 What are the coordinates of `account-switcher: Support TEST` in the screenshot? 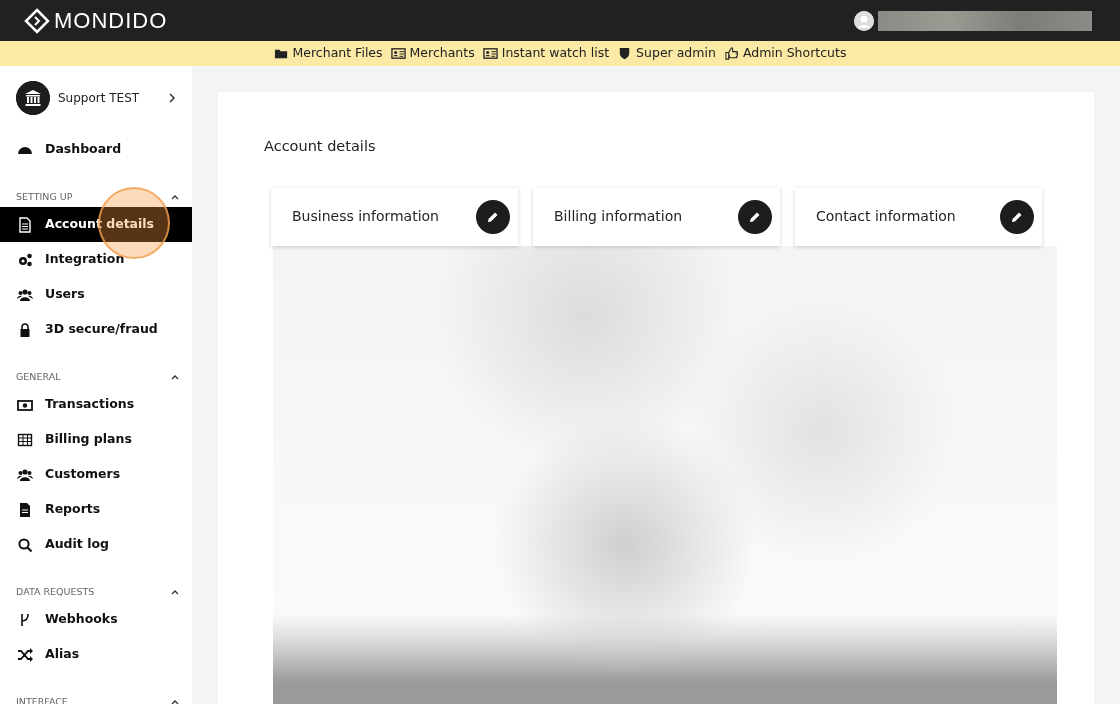 It's located at (96, 98).